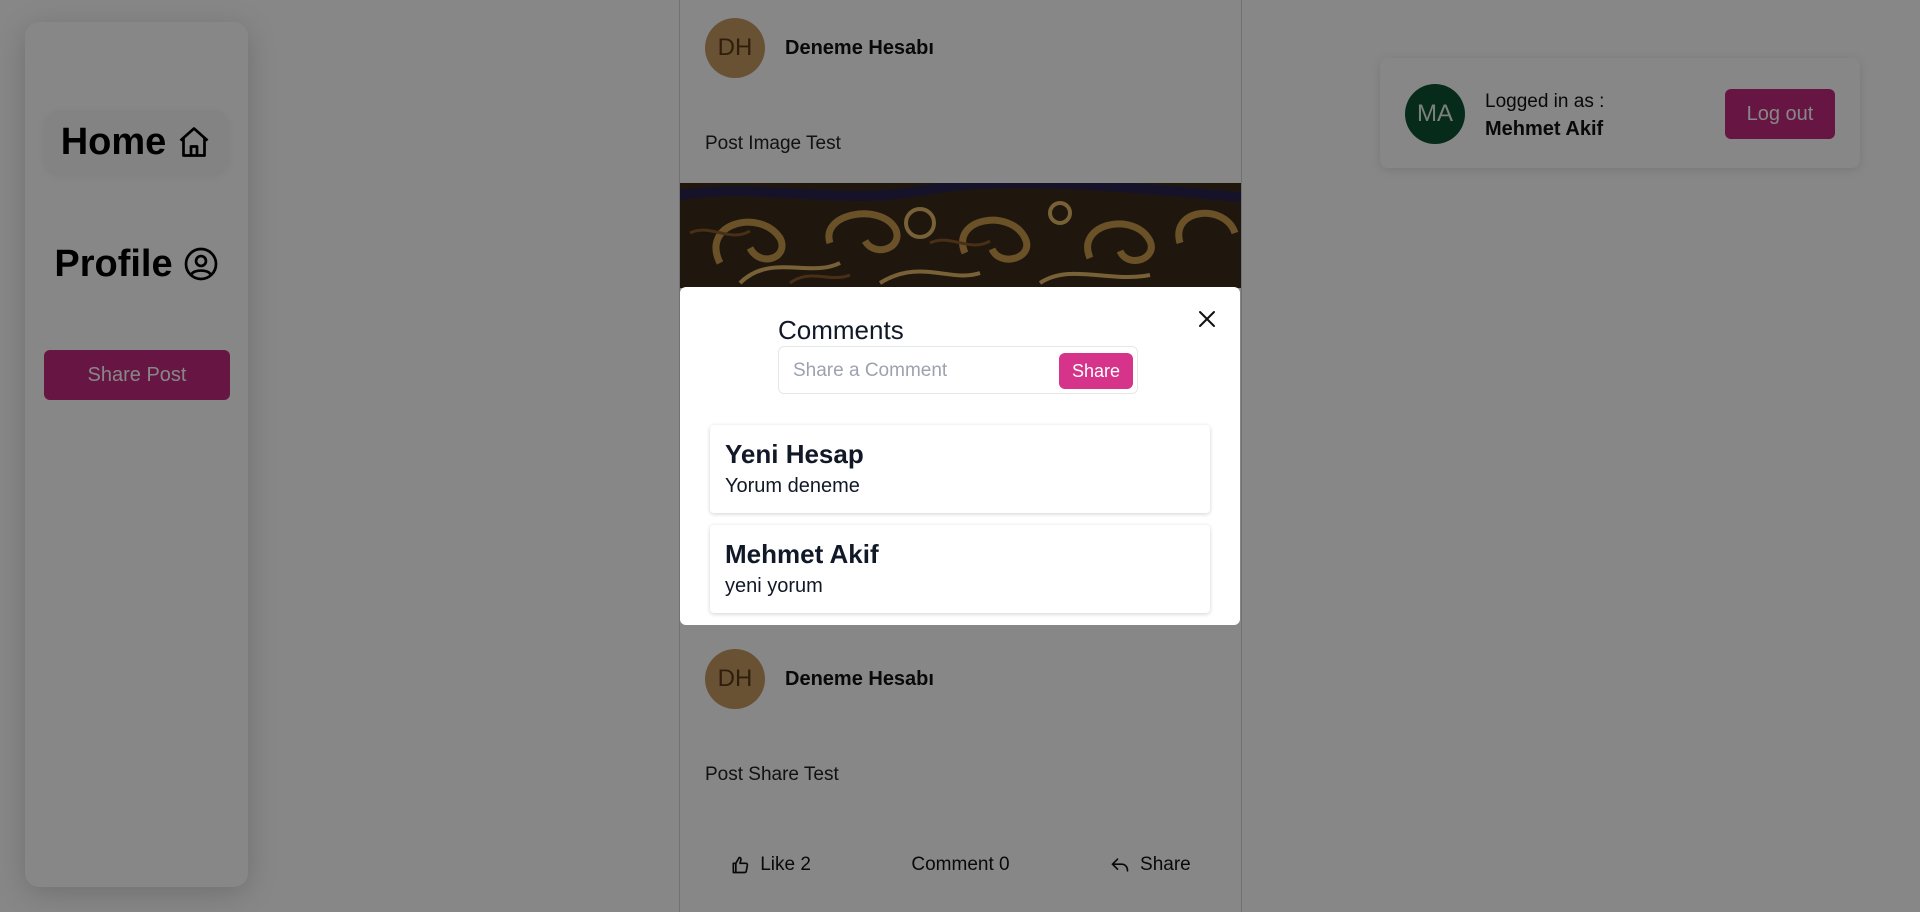 This screenshot has height=912, width=1920. I want to click on comment-card: Mehmet Akif yeni yorum, so click(960, 569).